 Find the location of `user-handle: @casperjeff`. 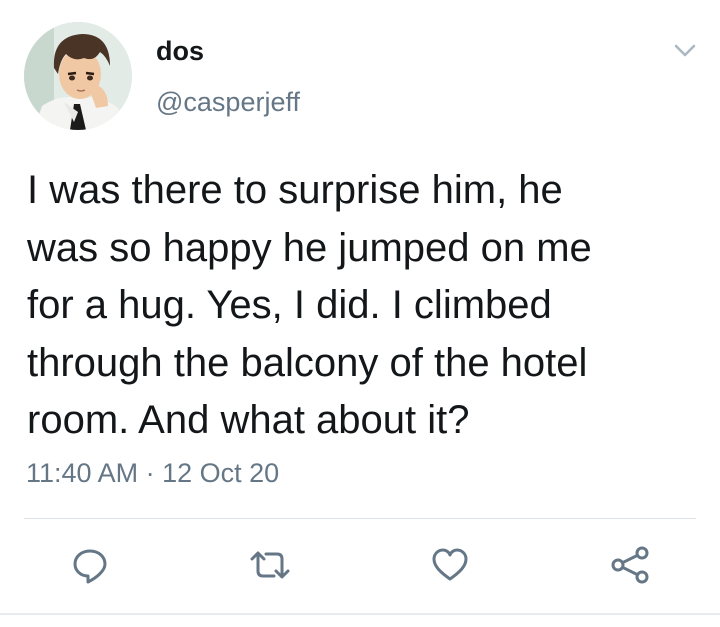

user-handle: @casperjeff is located at coordinates (228, 102).